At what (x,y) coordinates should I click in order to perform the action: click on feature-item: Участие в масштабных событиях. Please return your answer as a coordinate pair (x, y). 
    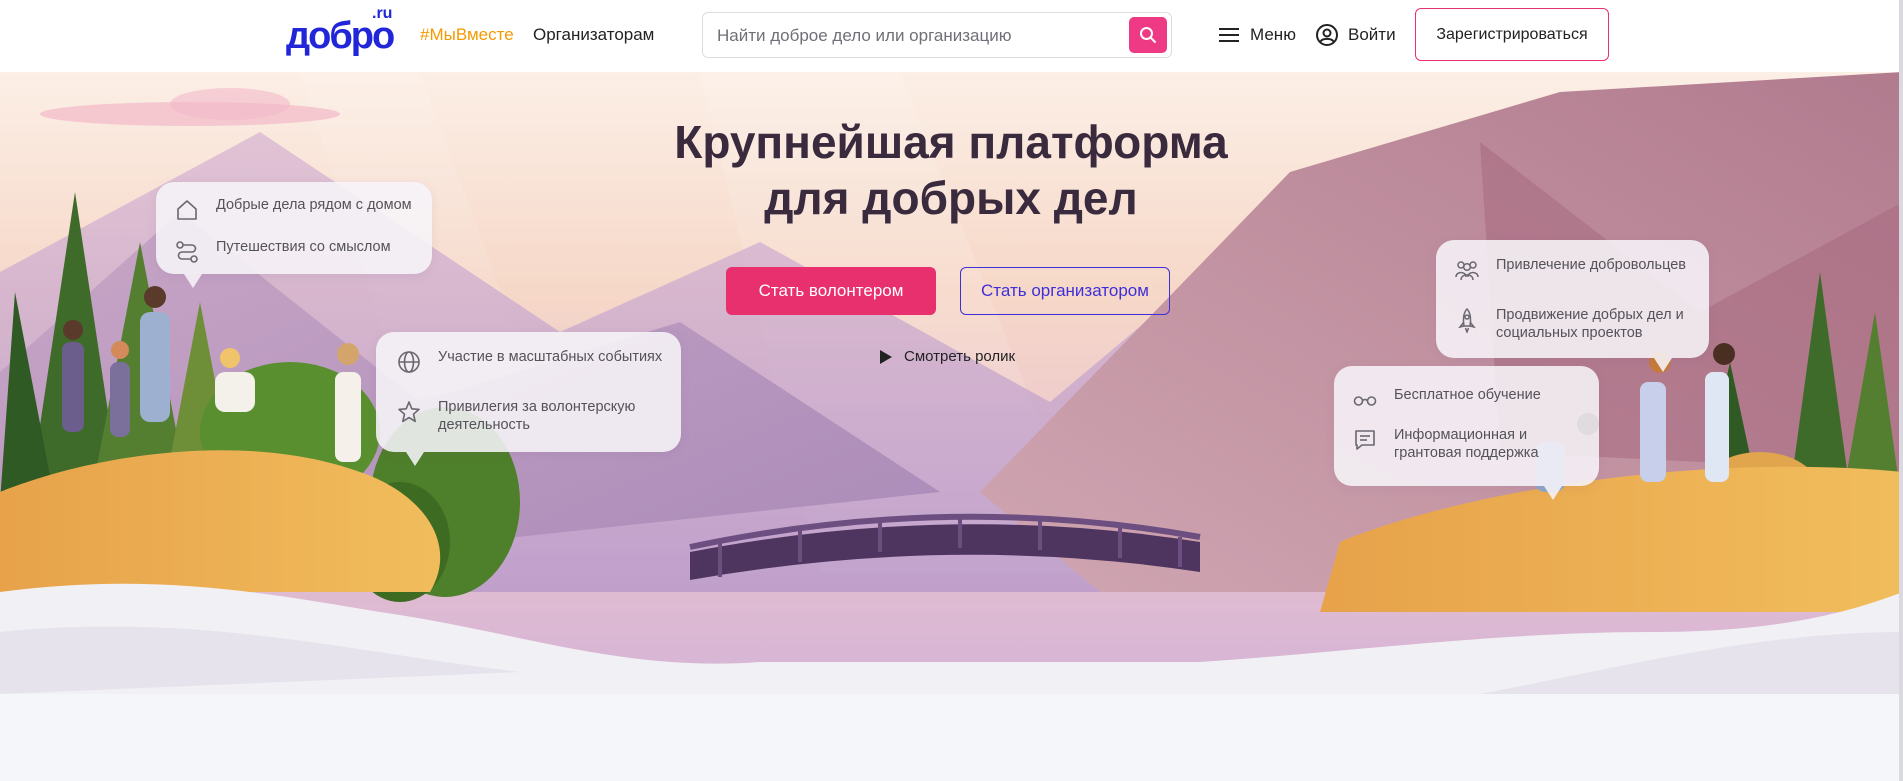
    Looking at the image, I should click on (531, 361).